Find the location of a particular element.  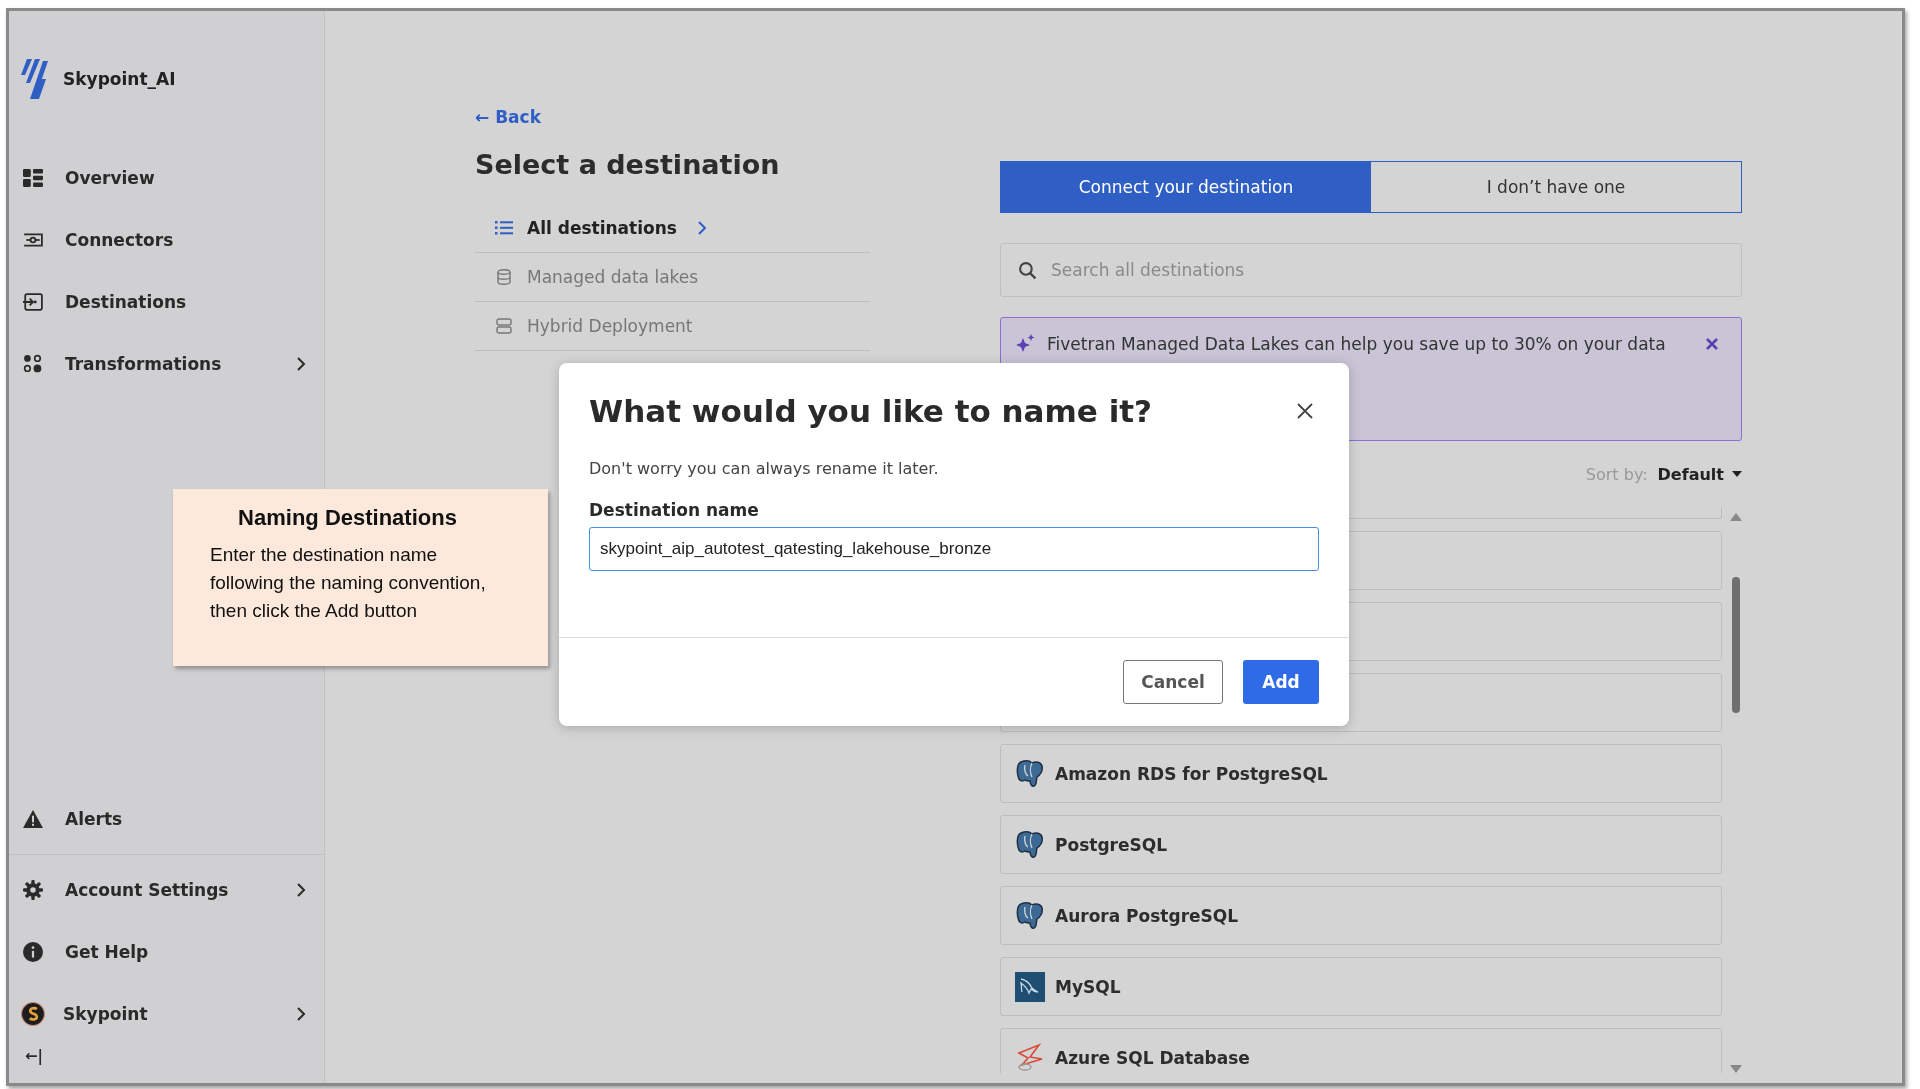

search-field: Search all destinations is located at coordinates (1371, 270).